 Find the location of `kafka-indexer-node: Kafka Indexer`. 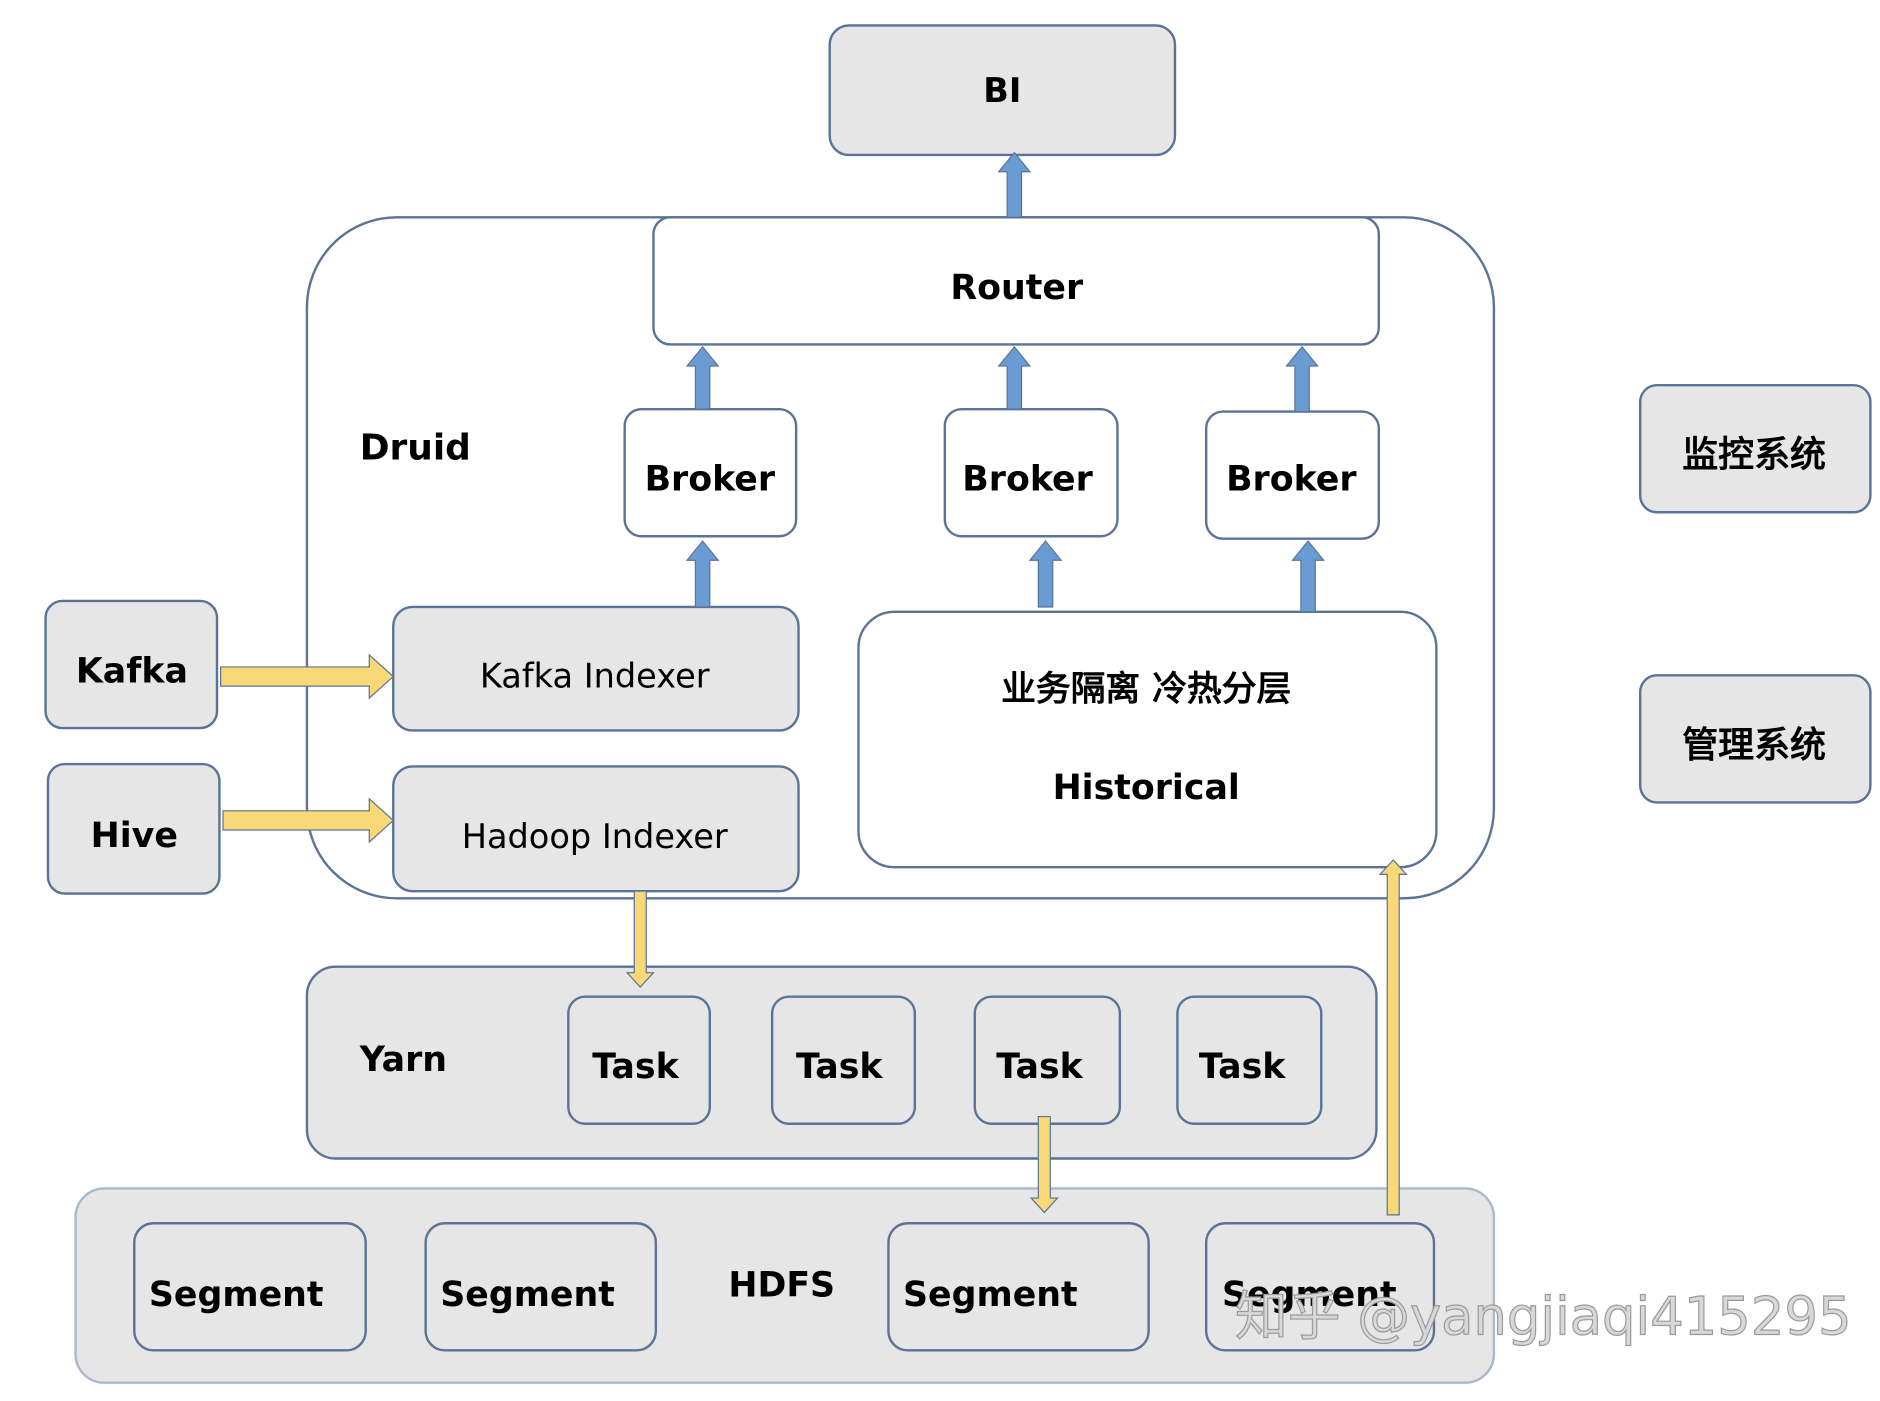

kafka-indexer-node: Kafka Indexer is located at coordinates (596, 668).